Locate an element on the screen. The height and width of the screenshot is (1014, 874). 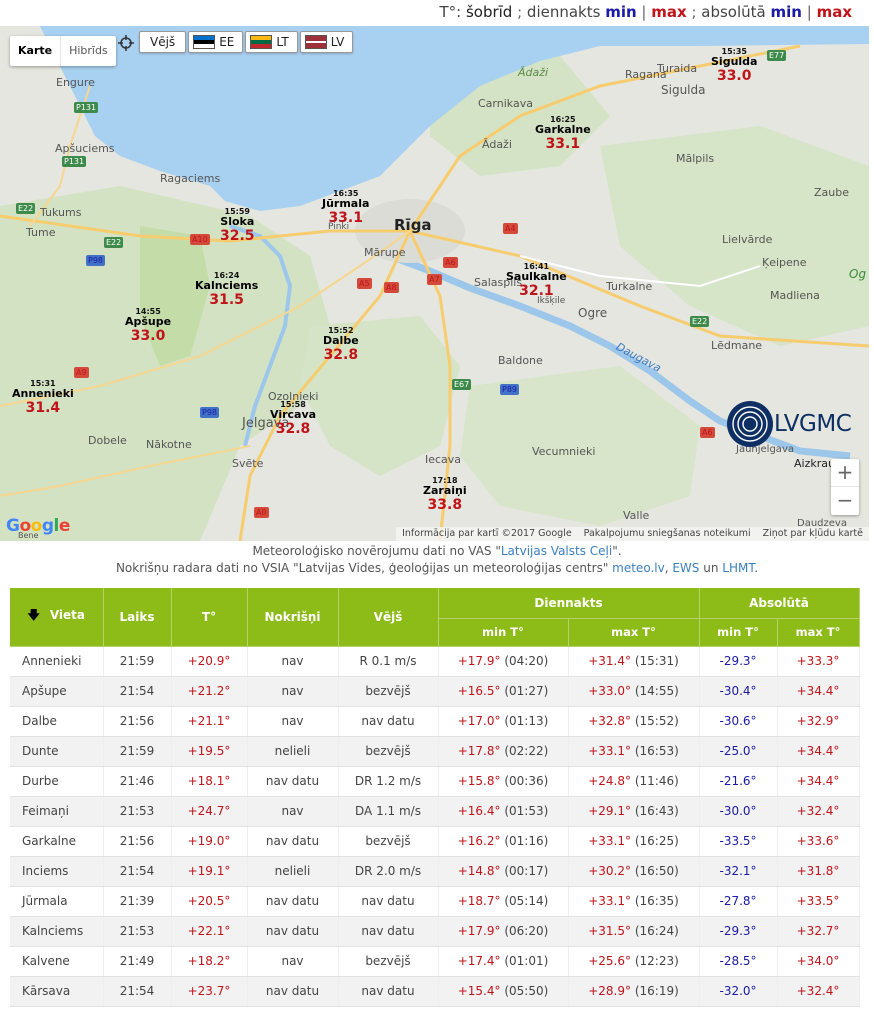
daily-max-time: (16:24) is located at coordinates (656, 931).